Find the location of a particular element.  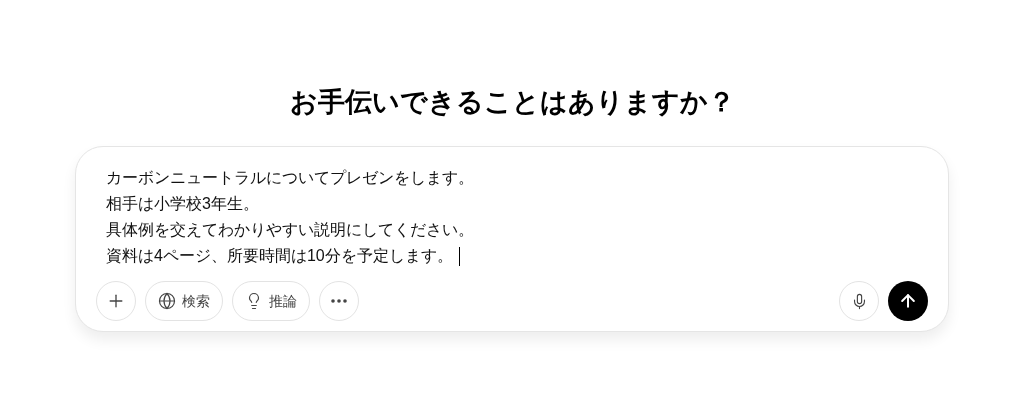

message-line: 具体例を交えてわかりやすい説明にしてください。 is located at coordinates (290, 230).